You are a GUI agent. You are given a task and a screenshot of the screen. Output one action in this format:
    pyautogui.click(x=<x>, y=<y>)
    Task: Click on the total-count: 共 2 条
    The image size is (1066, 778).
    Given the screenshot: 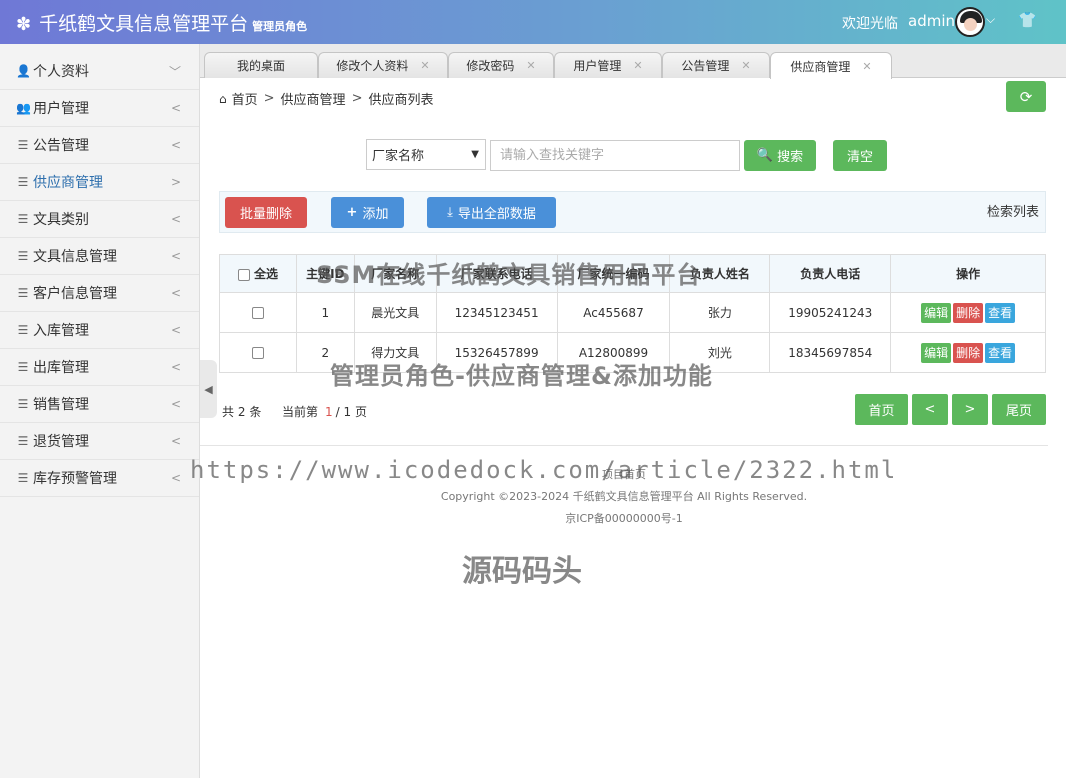 What is the action you would take?
    pyautogui.click(x=242, y=412)
    